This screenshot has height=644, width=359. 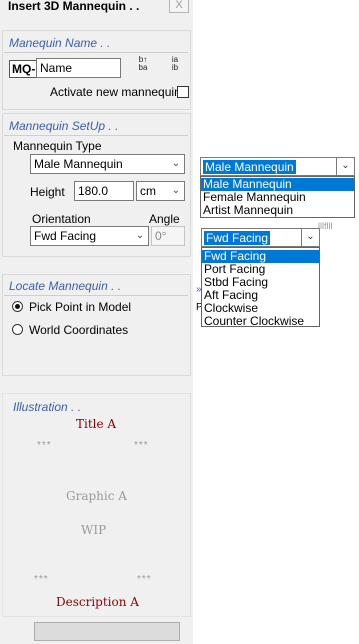 I want to click on star-mark-top-right: ***, so click(x=141, y=445).